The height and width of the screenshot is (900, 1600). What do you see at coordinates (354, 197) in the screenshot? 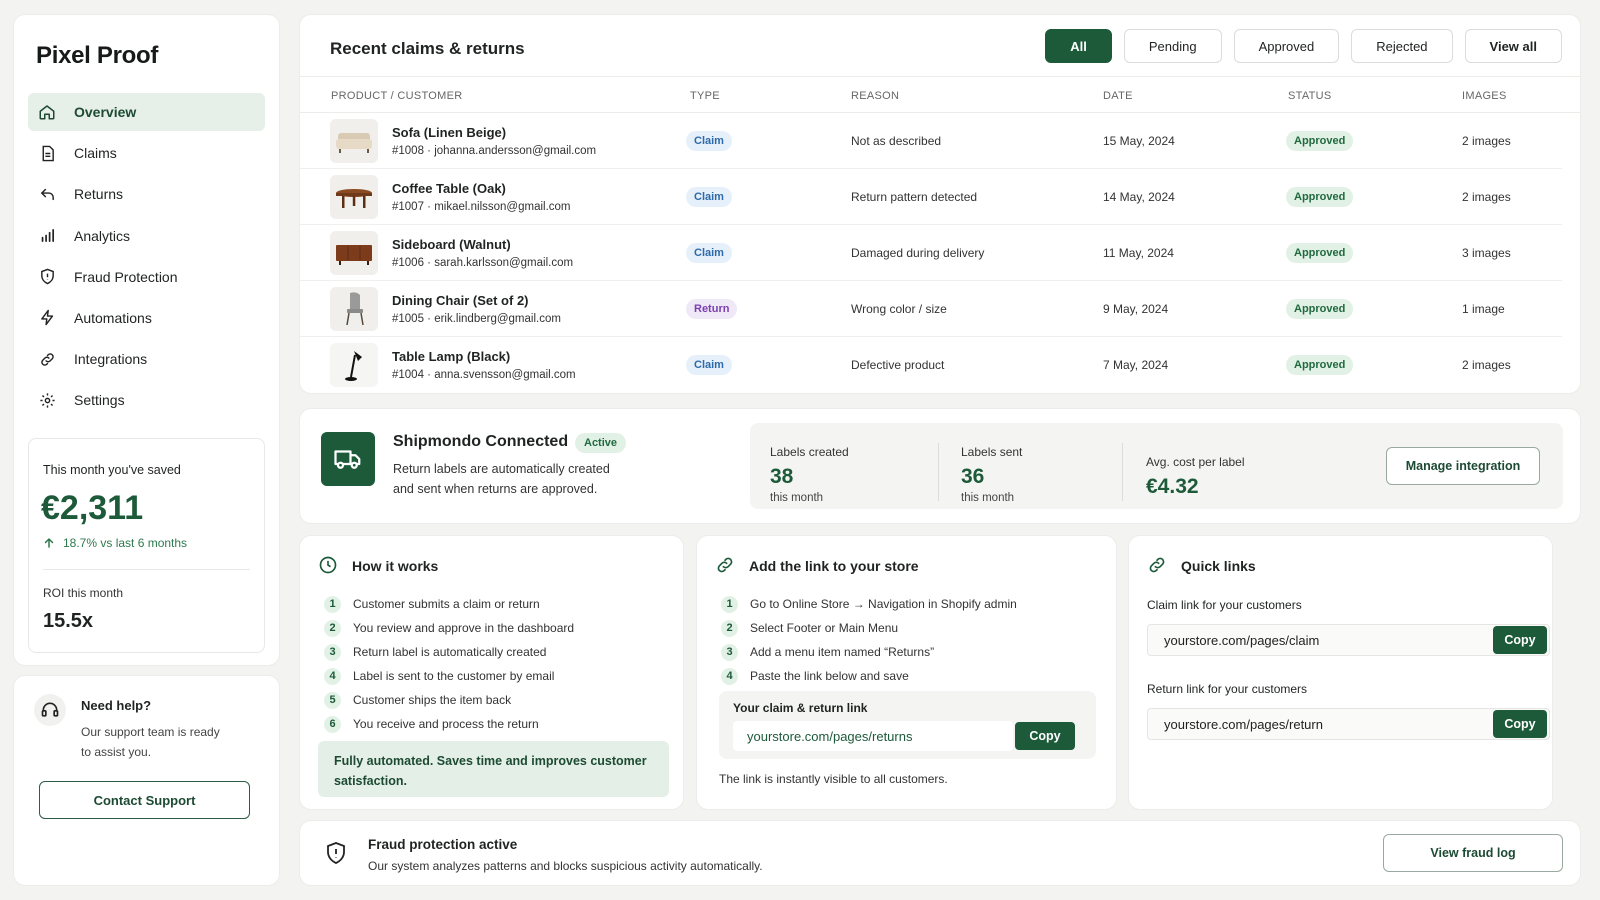
I see `product-thumbnail-coffee-table` at bounding box center [354, 197].